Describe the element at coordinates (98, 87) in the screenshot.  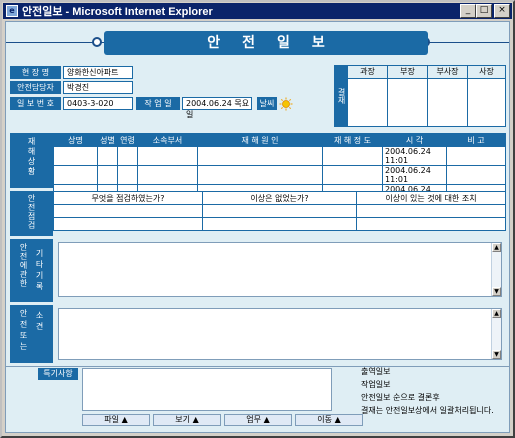
I see `manager-value: 박경진` at that location.